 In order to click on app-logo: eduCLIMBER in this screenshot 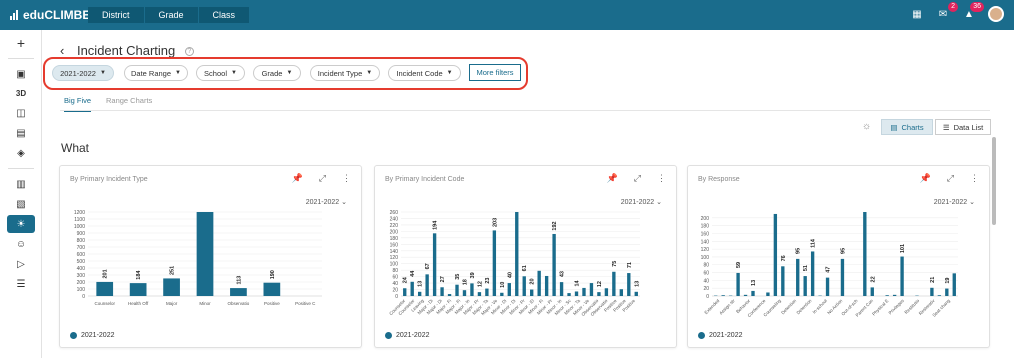, I will do `click(54, 15)`.